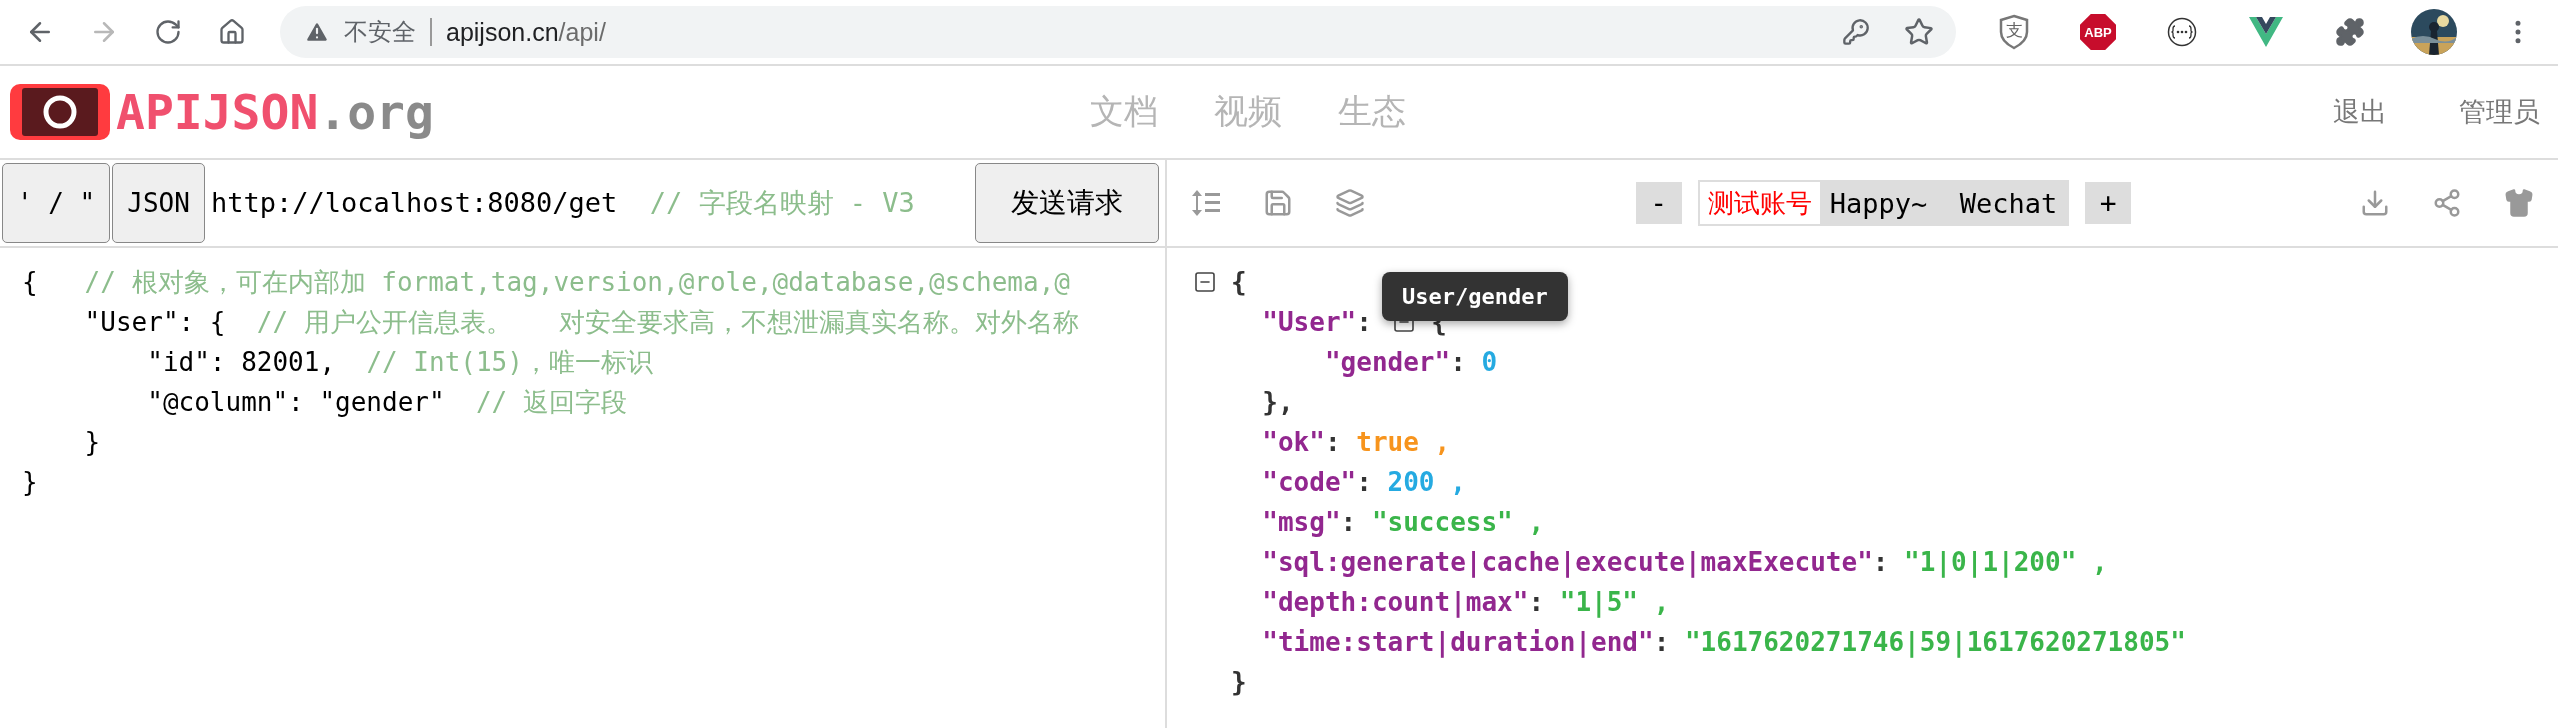 The width and height of the screenshot is (2558, 728). I want to click on url-input: http://localhost:8080/get // 字段名映射 - V3, so click(590, 203).